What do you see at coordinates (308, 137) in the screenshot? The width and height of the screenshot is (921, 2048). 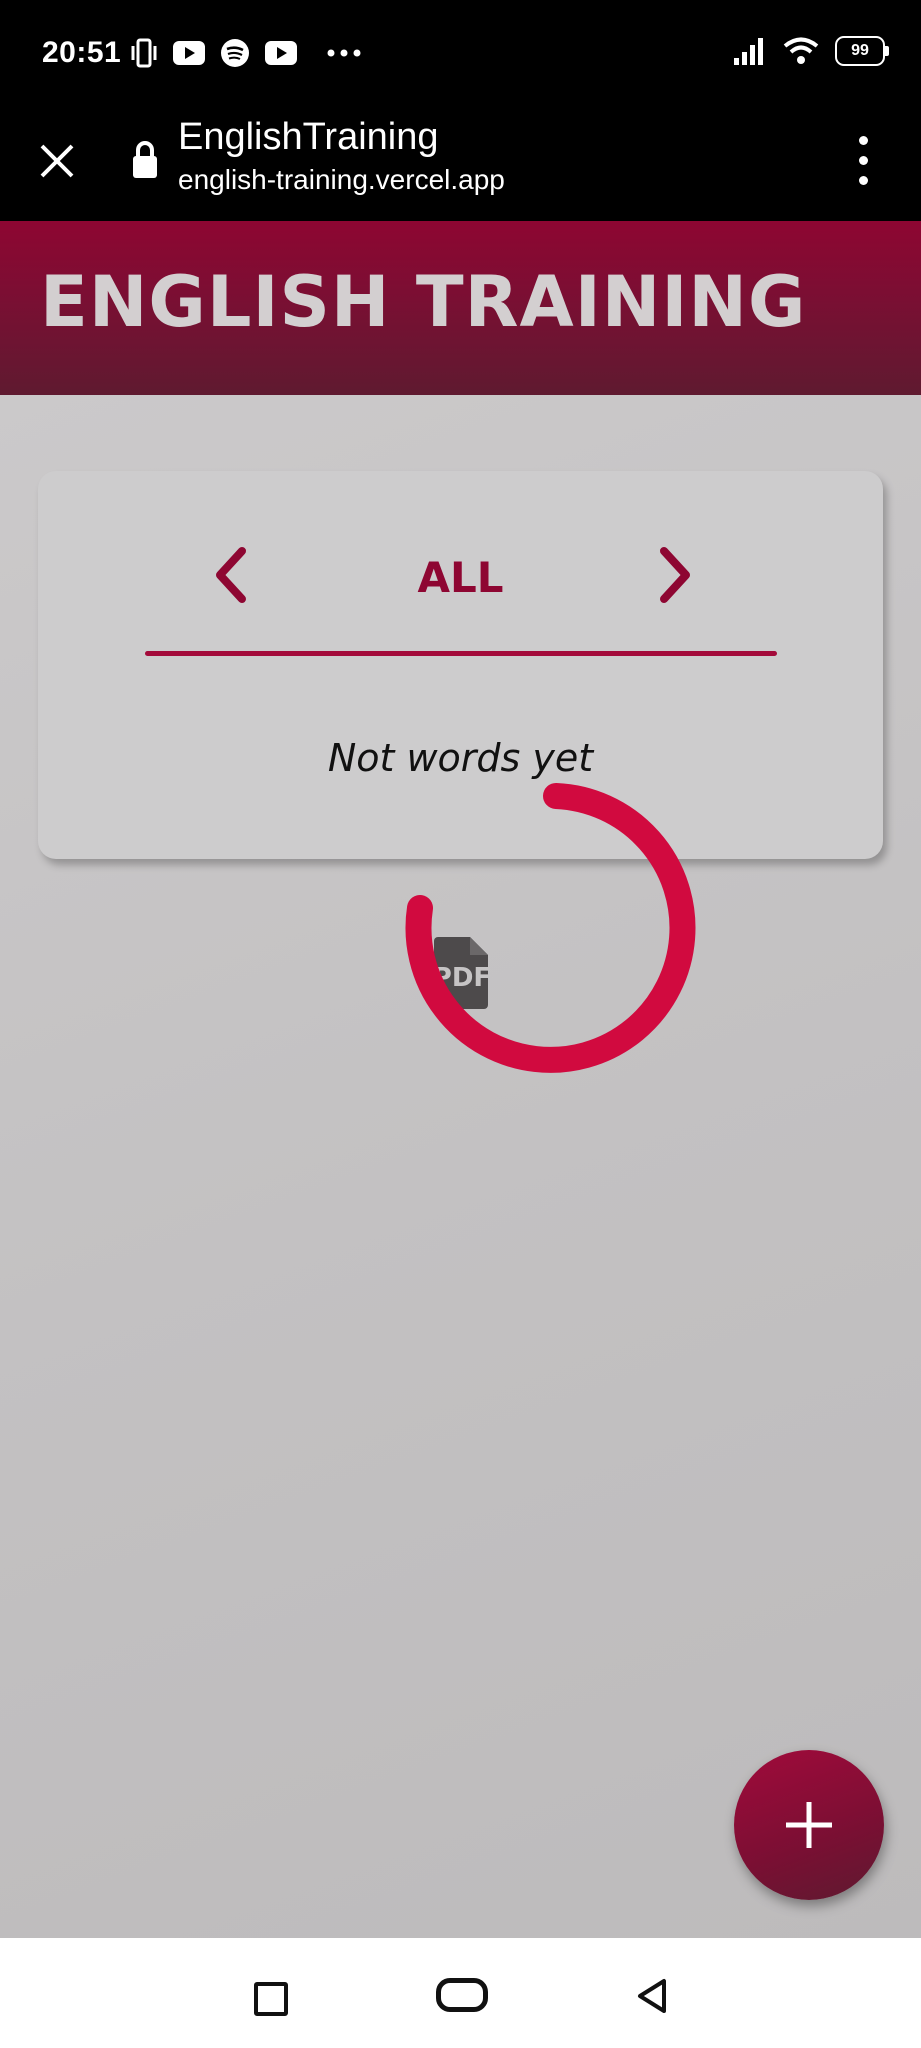 I see `page-title: EnglishTraining` at bounding box center [308, 137].